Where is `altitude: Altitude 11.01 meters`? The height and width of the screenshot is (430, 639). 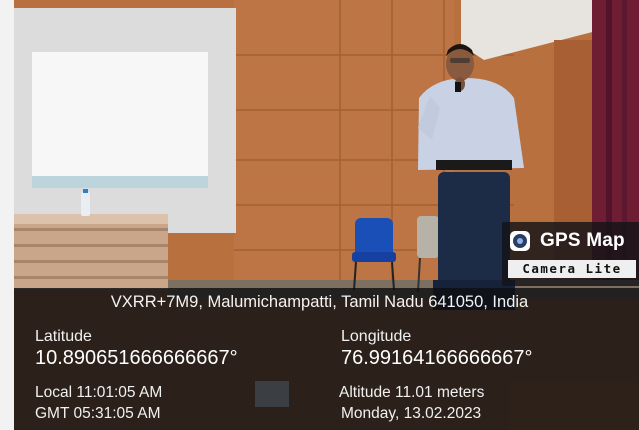 altitude: Altitude 11.01 meters is located at coordinates (412, 392).